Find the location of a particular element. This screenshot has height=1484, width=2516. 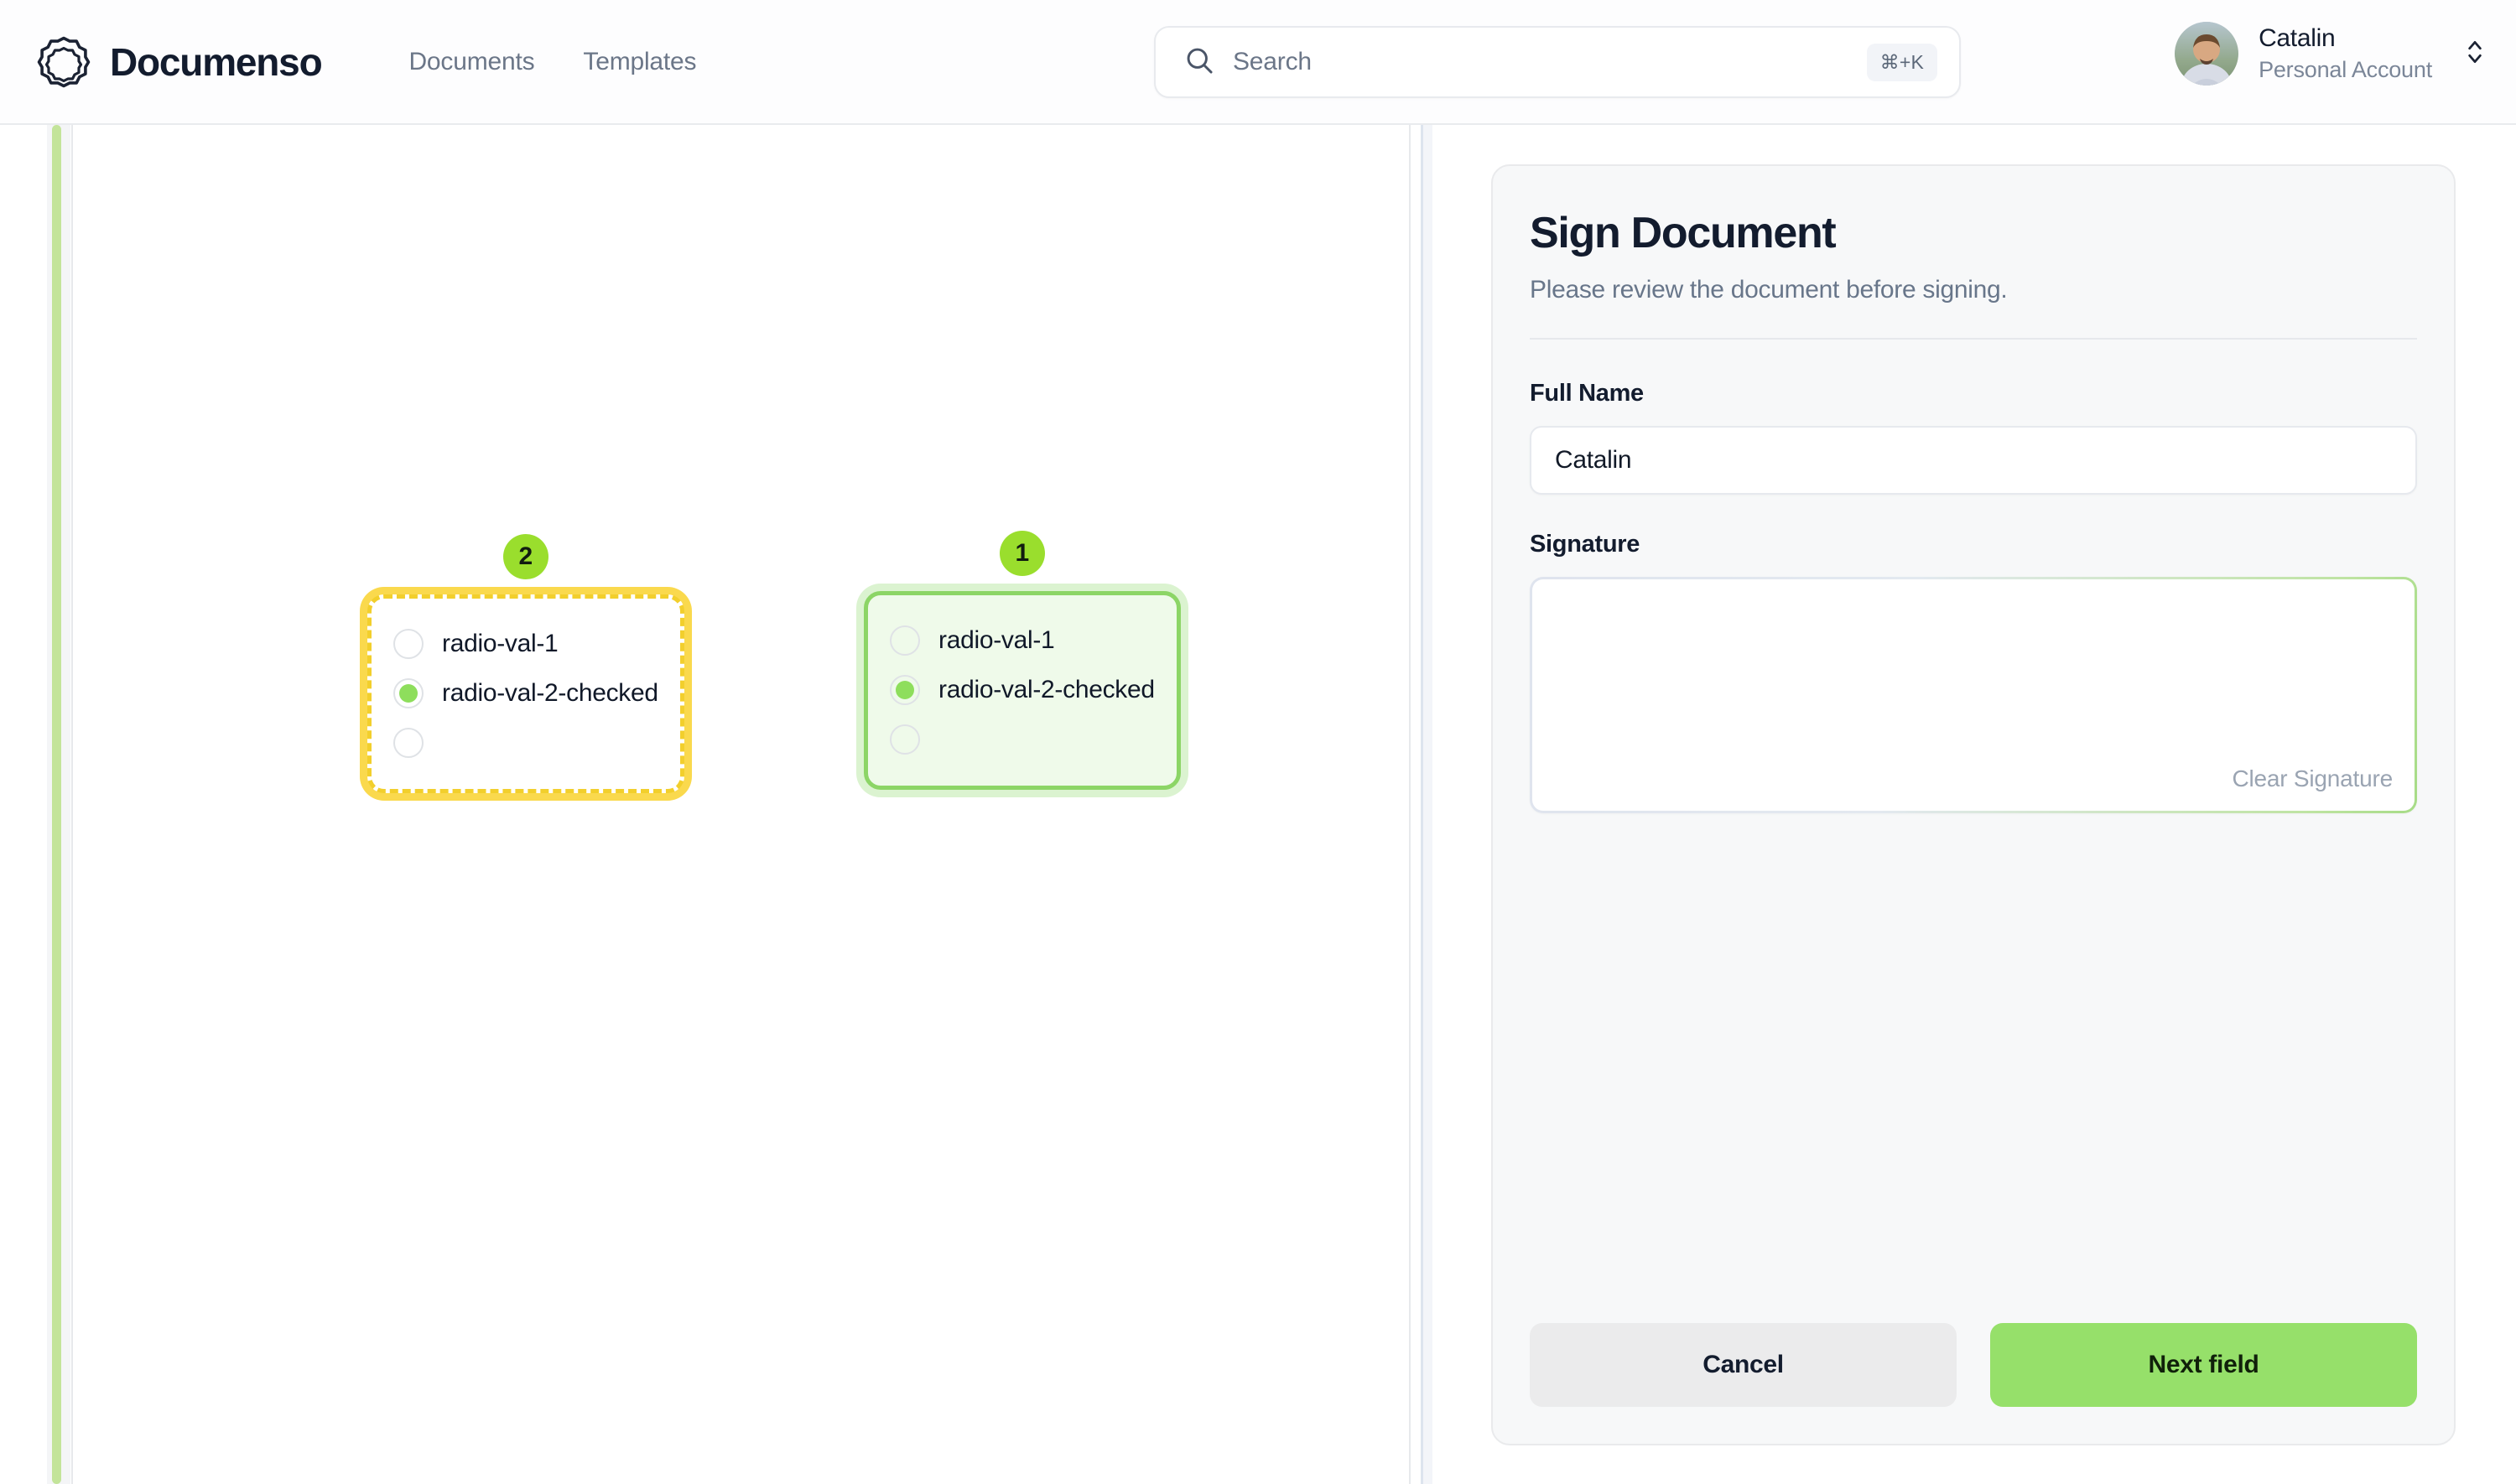

user-account-menu: Catalin Personal Account is located at coordinates (2331, 54).